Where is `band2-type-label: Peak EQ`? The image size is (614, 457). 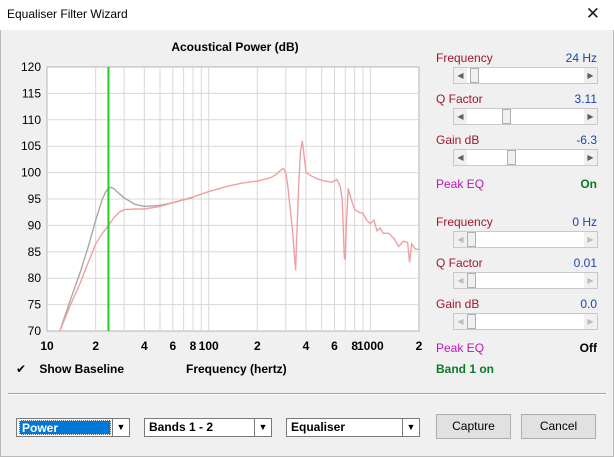 band2-type-label: Peak EQ is located at coordinates (460, 348).